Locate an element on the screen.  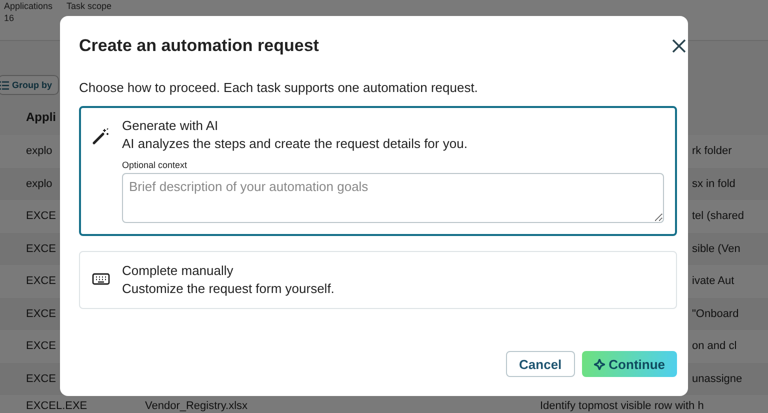
cancel-button: Cancel is located at coordinates (540, 364).